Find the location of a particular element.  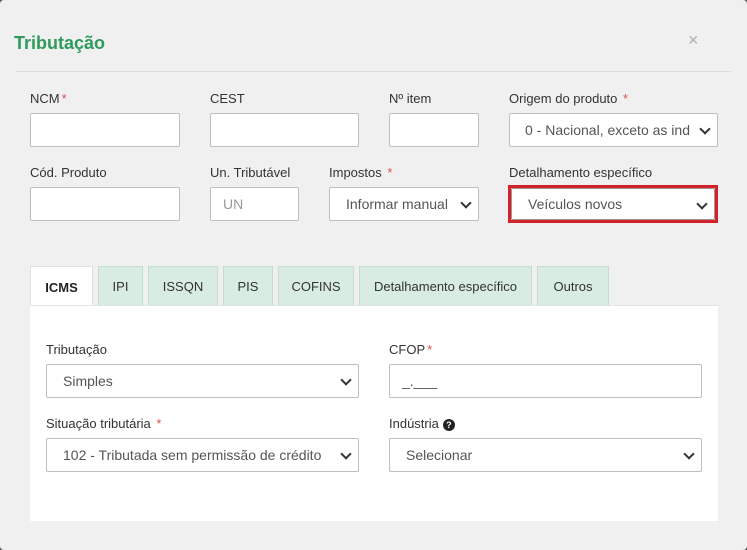

situacao-select: 102 - Tributada sem permissão de crédito is located at coordinates (202, 455).